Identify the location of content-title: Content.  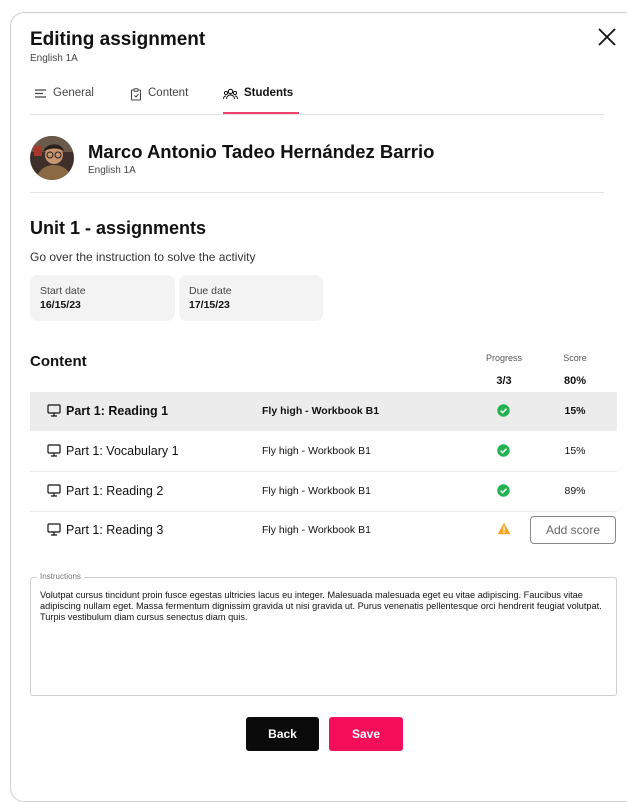
(58, 361).